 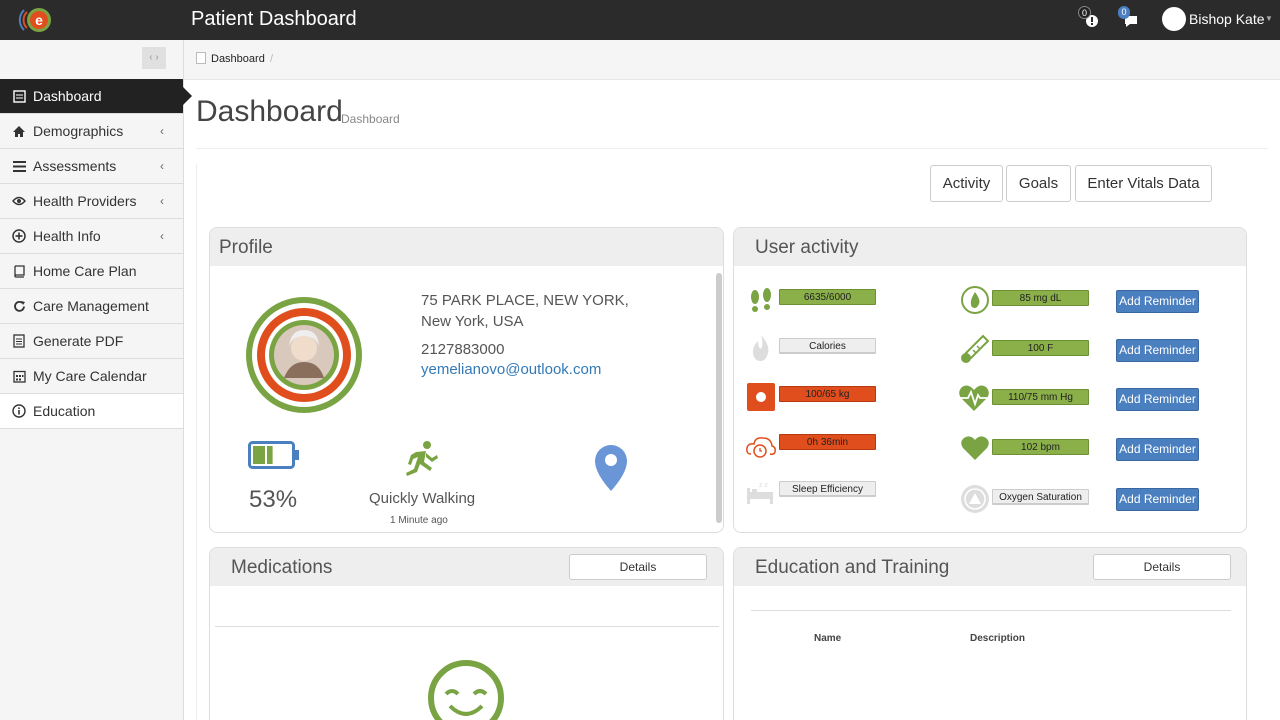 I want to click on activity-status-label: Quickly Walking, so click(x=422, y=498).